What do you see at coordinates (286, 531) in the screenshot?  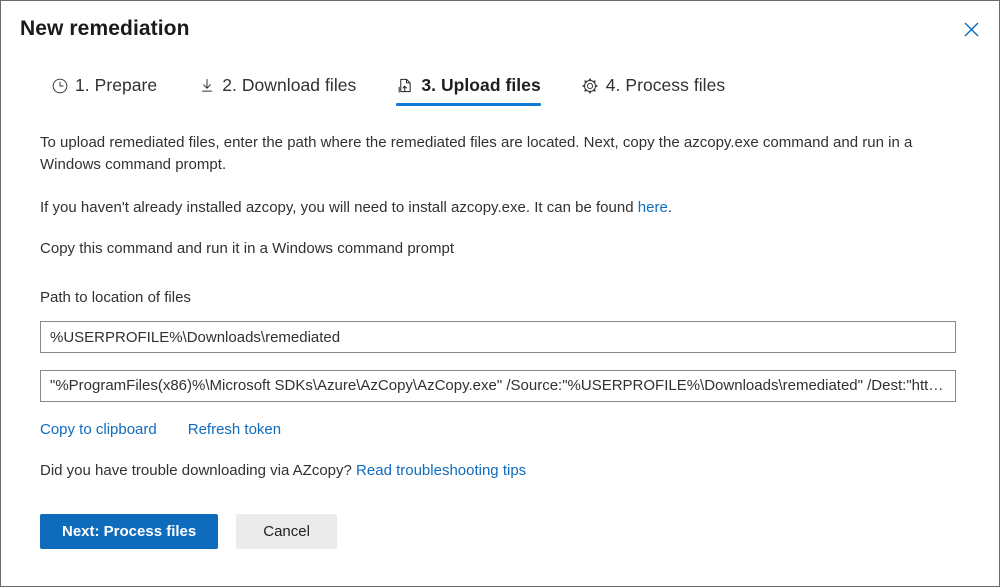 I see `cancel-button: Cancel` at bounding box center [286, 531].